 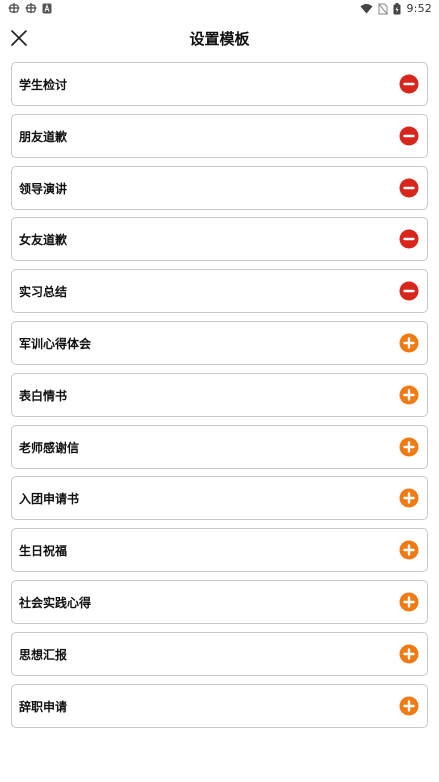 I want to click on template-item-label: 老师感谢信, so click(x=49, y=447).